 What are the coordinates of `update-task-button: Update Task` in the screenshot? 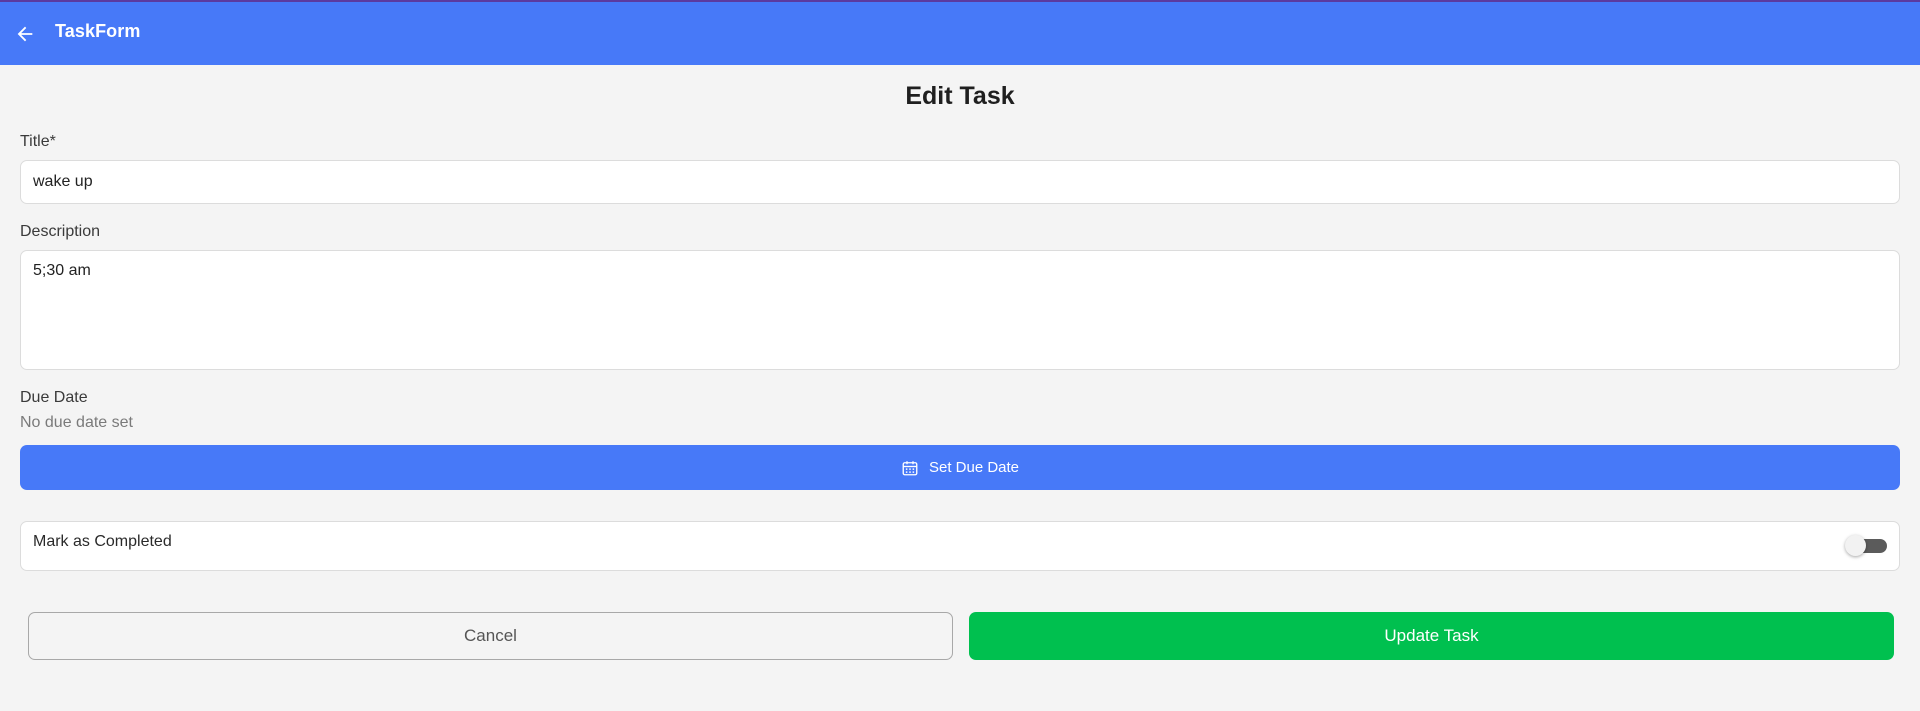 It's located at (1431, 636).